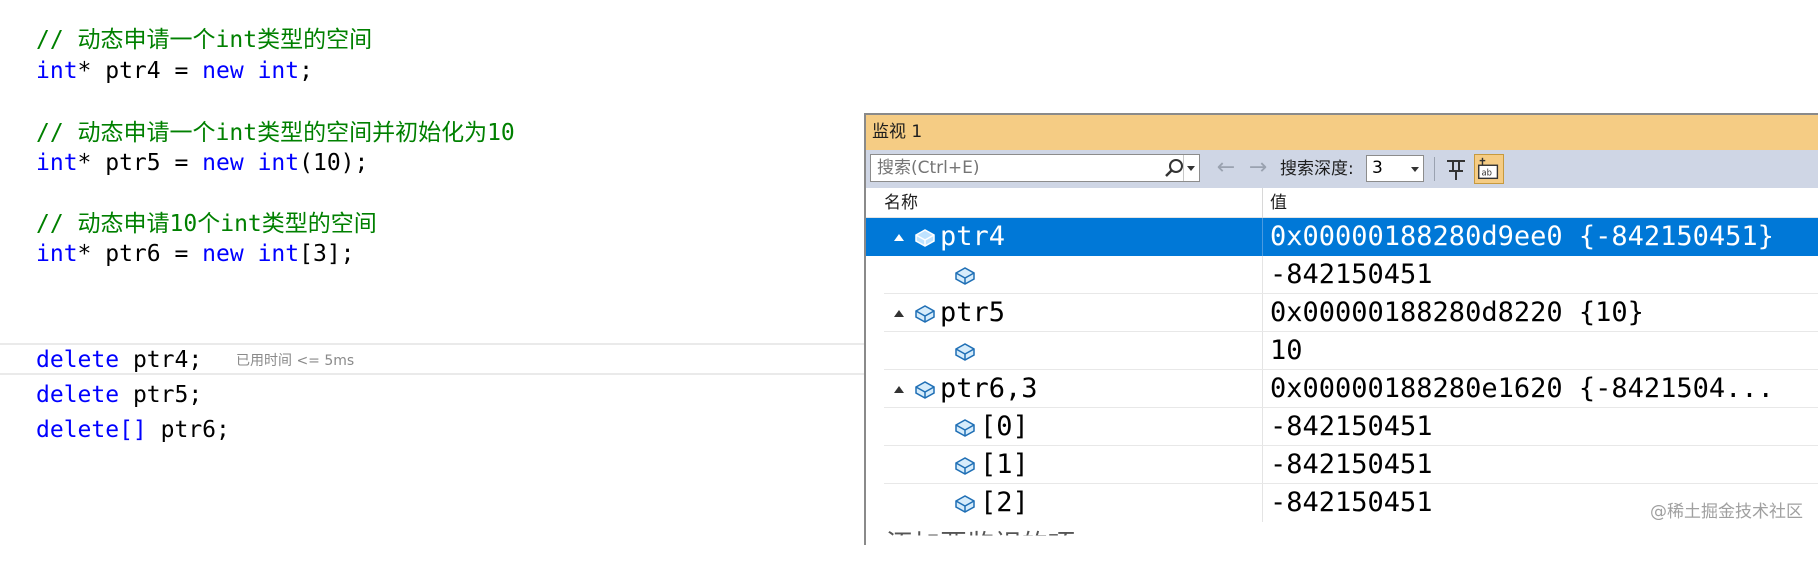  Describe the element at coordinates (140, 254) in the screenshot. I see `code-text: * ptr6 =` at that location.